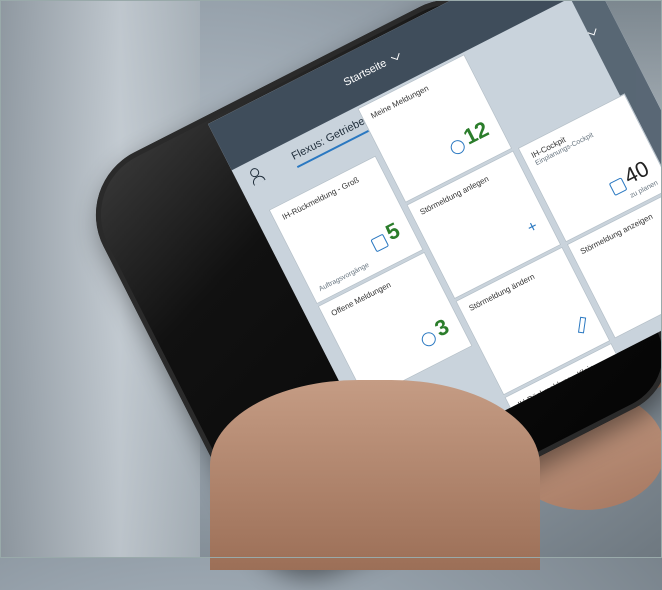 Image resolution: width=662 pixels, height=590 pixels. Describe the element at coordinates (320, 198) in the screenshot. I see `tile-title: IH-Rückmeldung - Groß` at that location.